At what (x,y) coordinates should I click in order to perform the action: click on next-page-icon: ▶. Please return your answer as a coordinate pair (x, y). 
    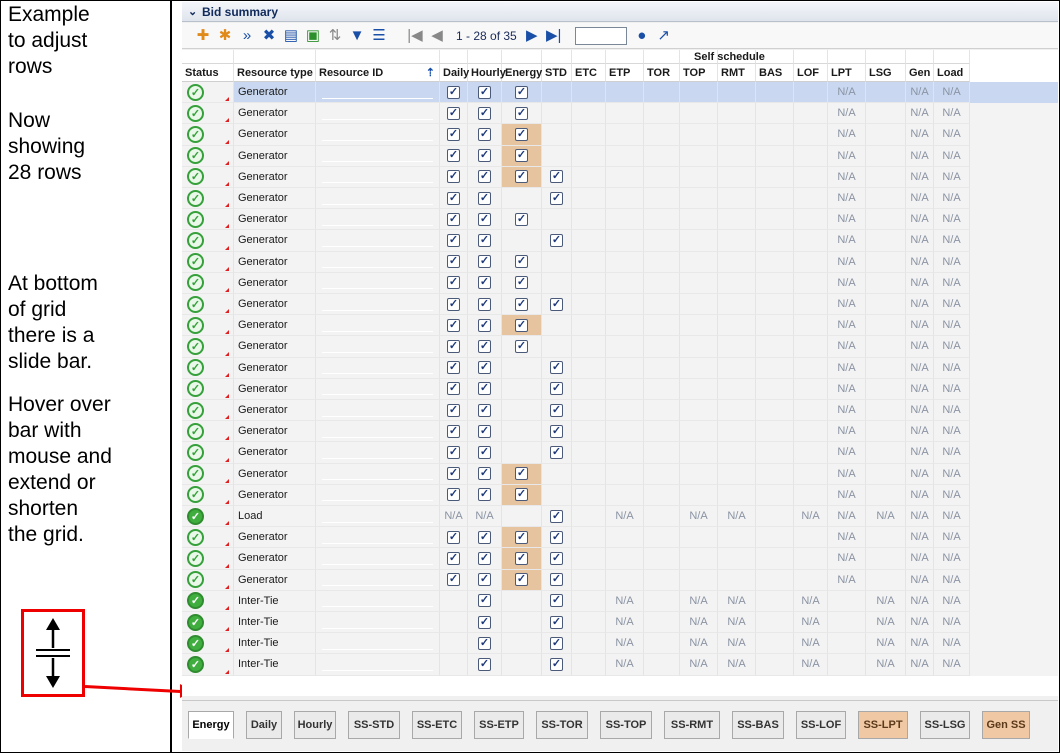
    Looking at the image, I should click on (532, 36).